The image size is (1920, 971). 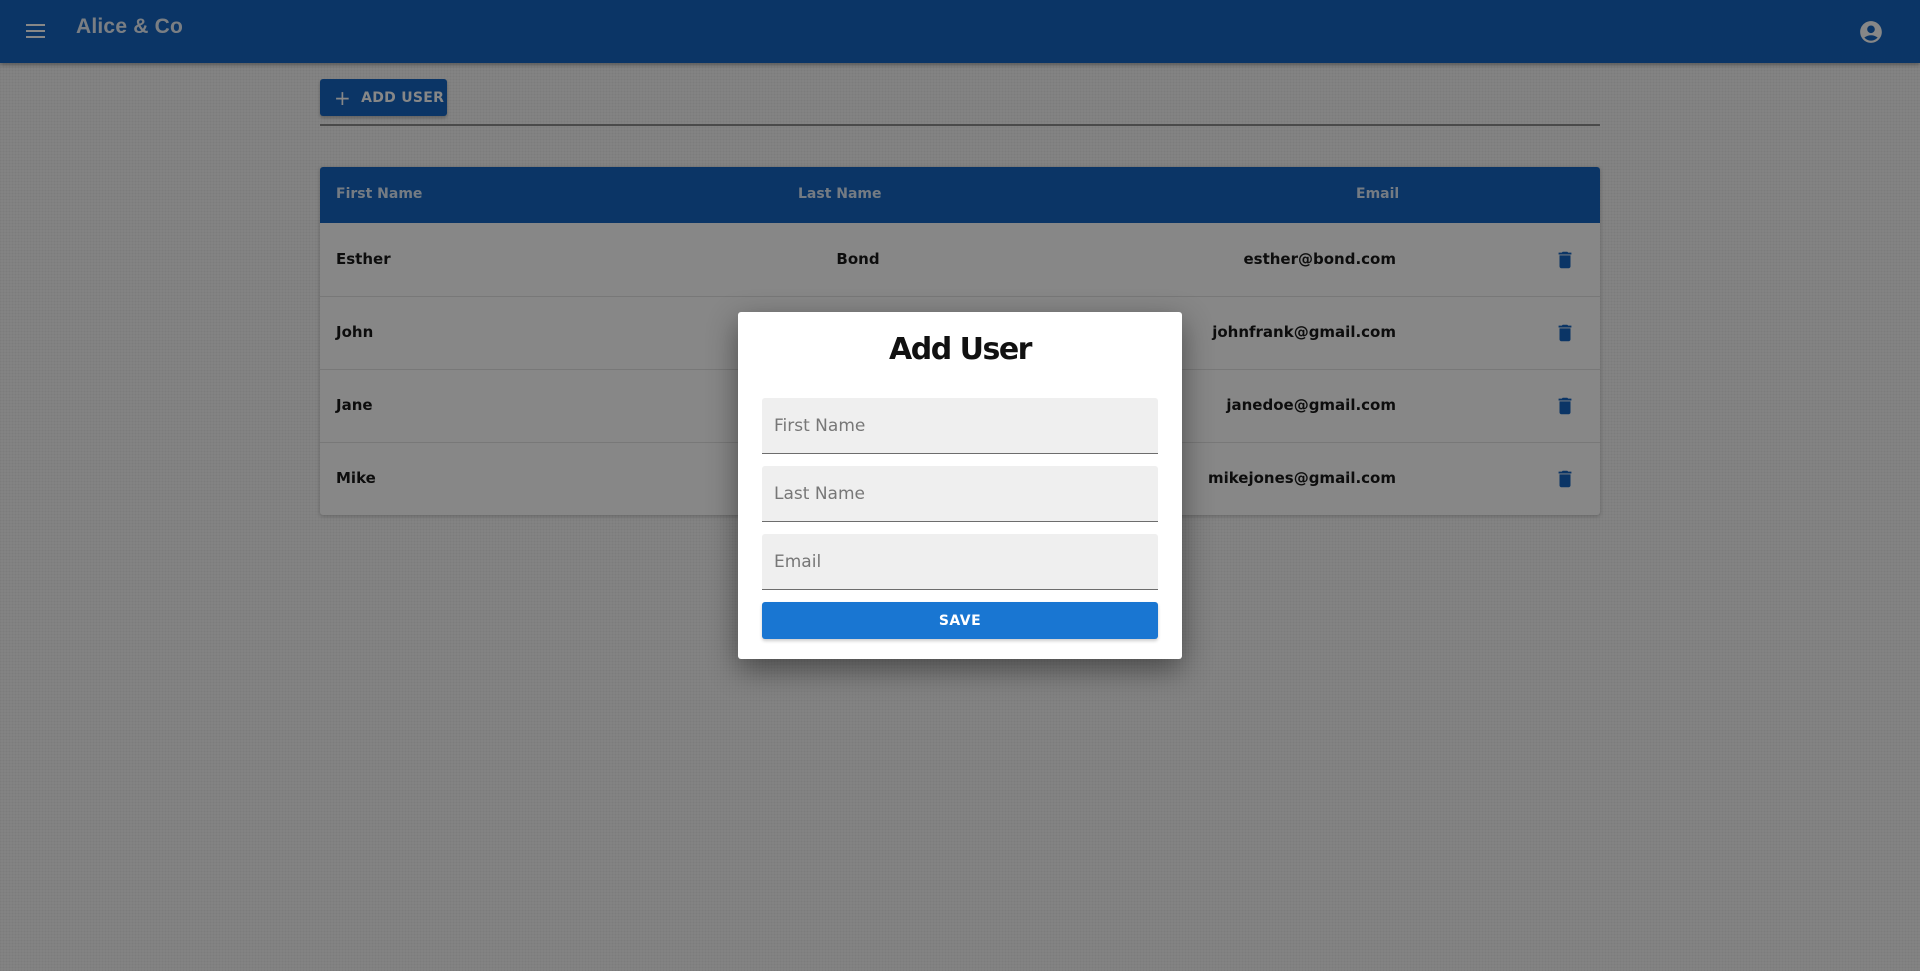 I want to click on add-user-dialog: Add User SAVE, so click(x=960, y=485).